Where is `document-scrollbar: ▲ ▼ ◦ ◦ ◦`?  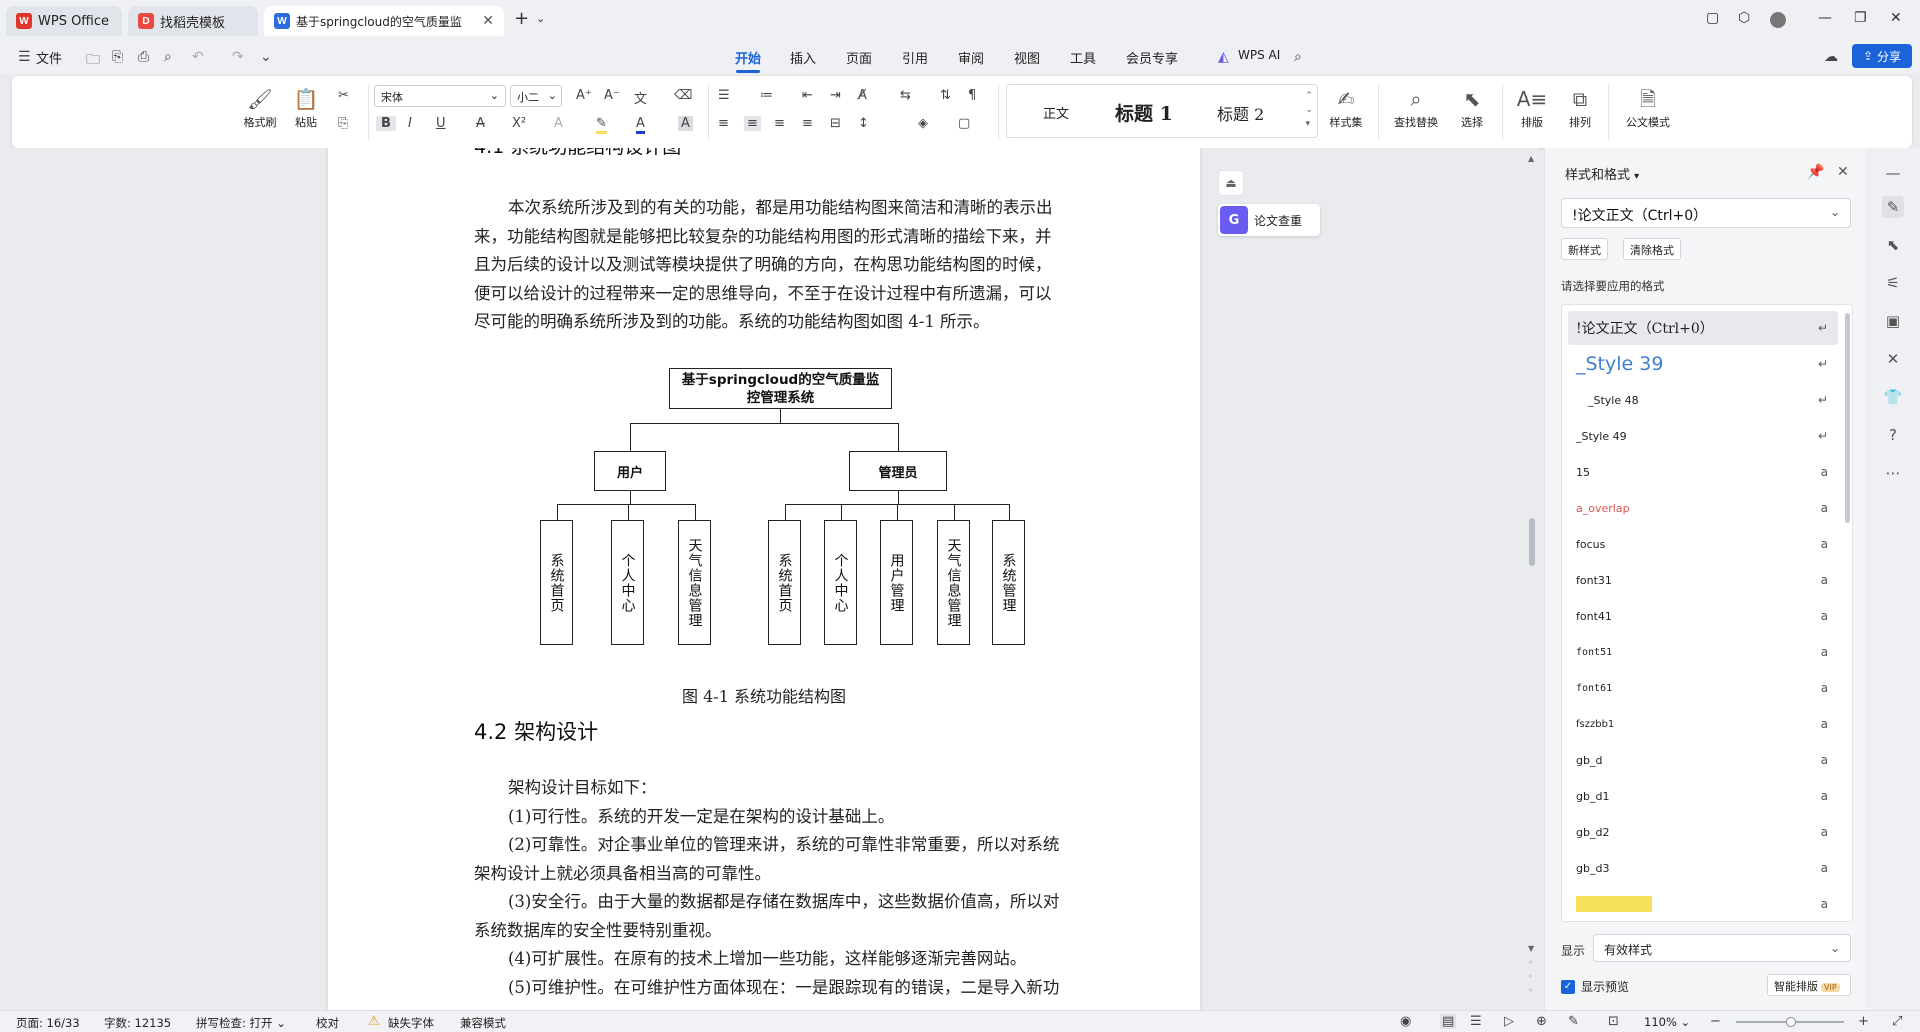
document-scrollbar: ▲ ▼ ◦ ◦ ◦ is located at coordinates (1532, 579).